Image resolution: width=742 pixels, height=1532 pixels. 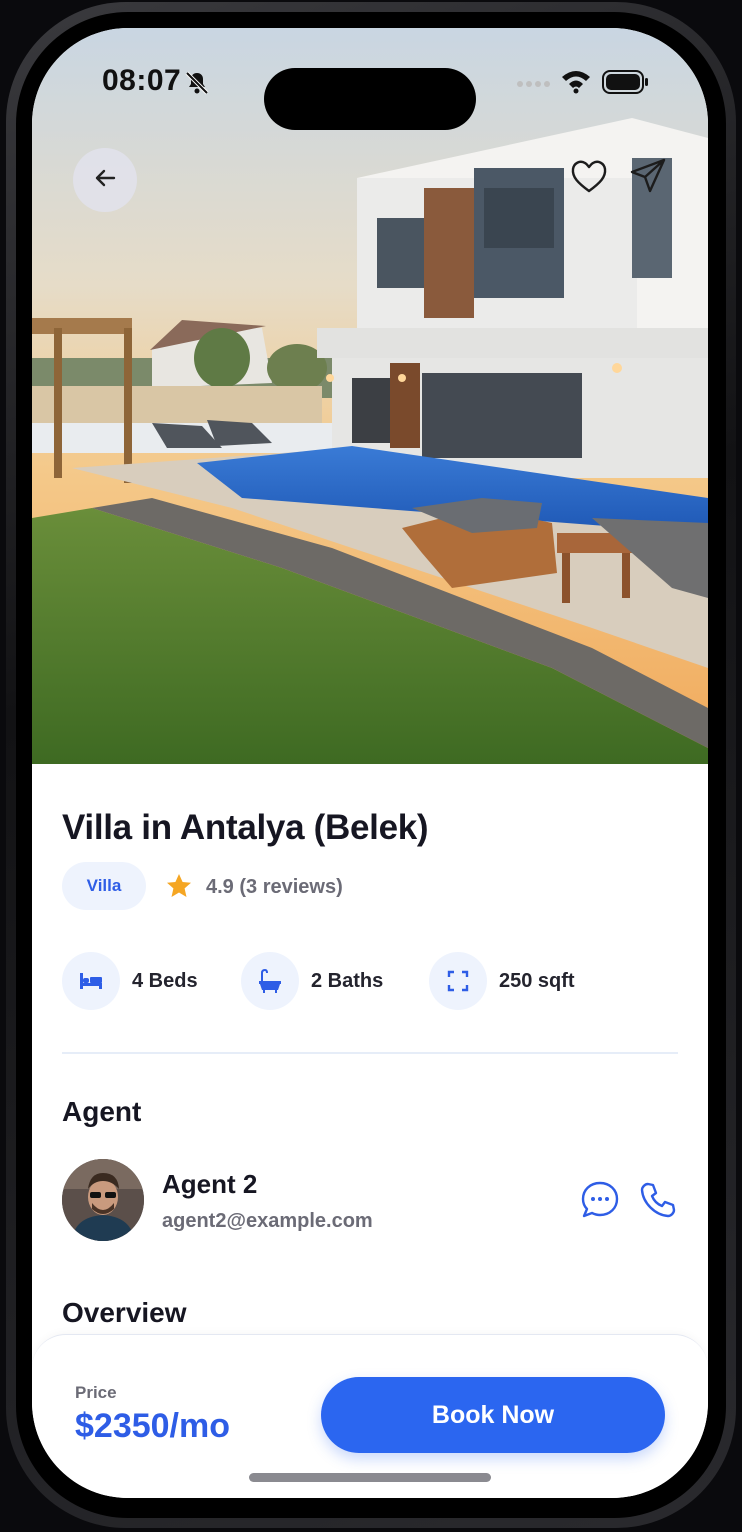 What do you see at coordinates (96, 1392) in the screenshot?
I see `price-label: Price` at bounding box center [96, 1392].